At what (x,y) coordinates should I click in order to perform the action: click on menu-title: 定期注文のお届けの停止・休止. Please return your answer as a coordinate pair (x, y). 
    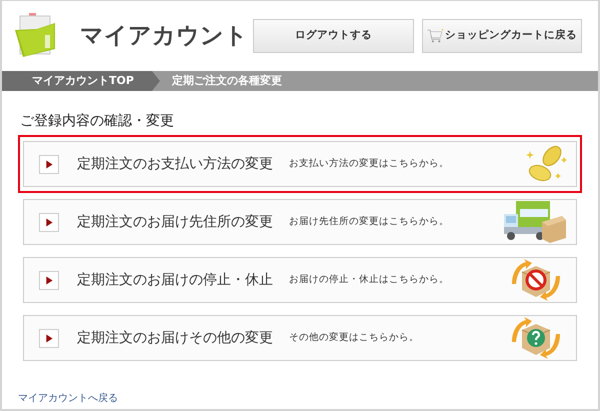
    Looking at the image, I should click on (175, 280).